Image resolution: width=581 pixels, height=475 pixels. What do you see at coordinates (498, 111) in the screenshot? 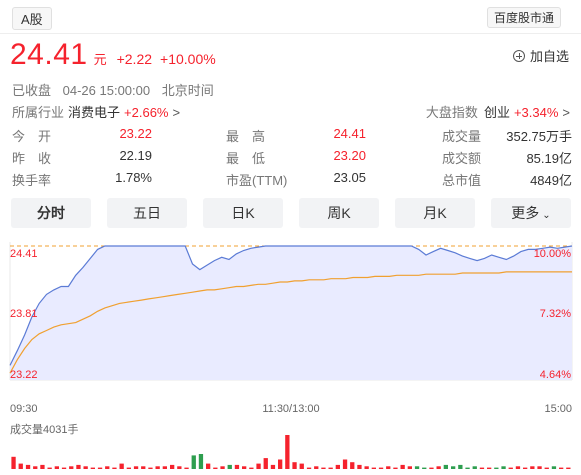
I see `market-index-link: 大盘指数 创业 +3.34% >` at bounding box center [498, 111].